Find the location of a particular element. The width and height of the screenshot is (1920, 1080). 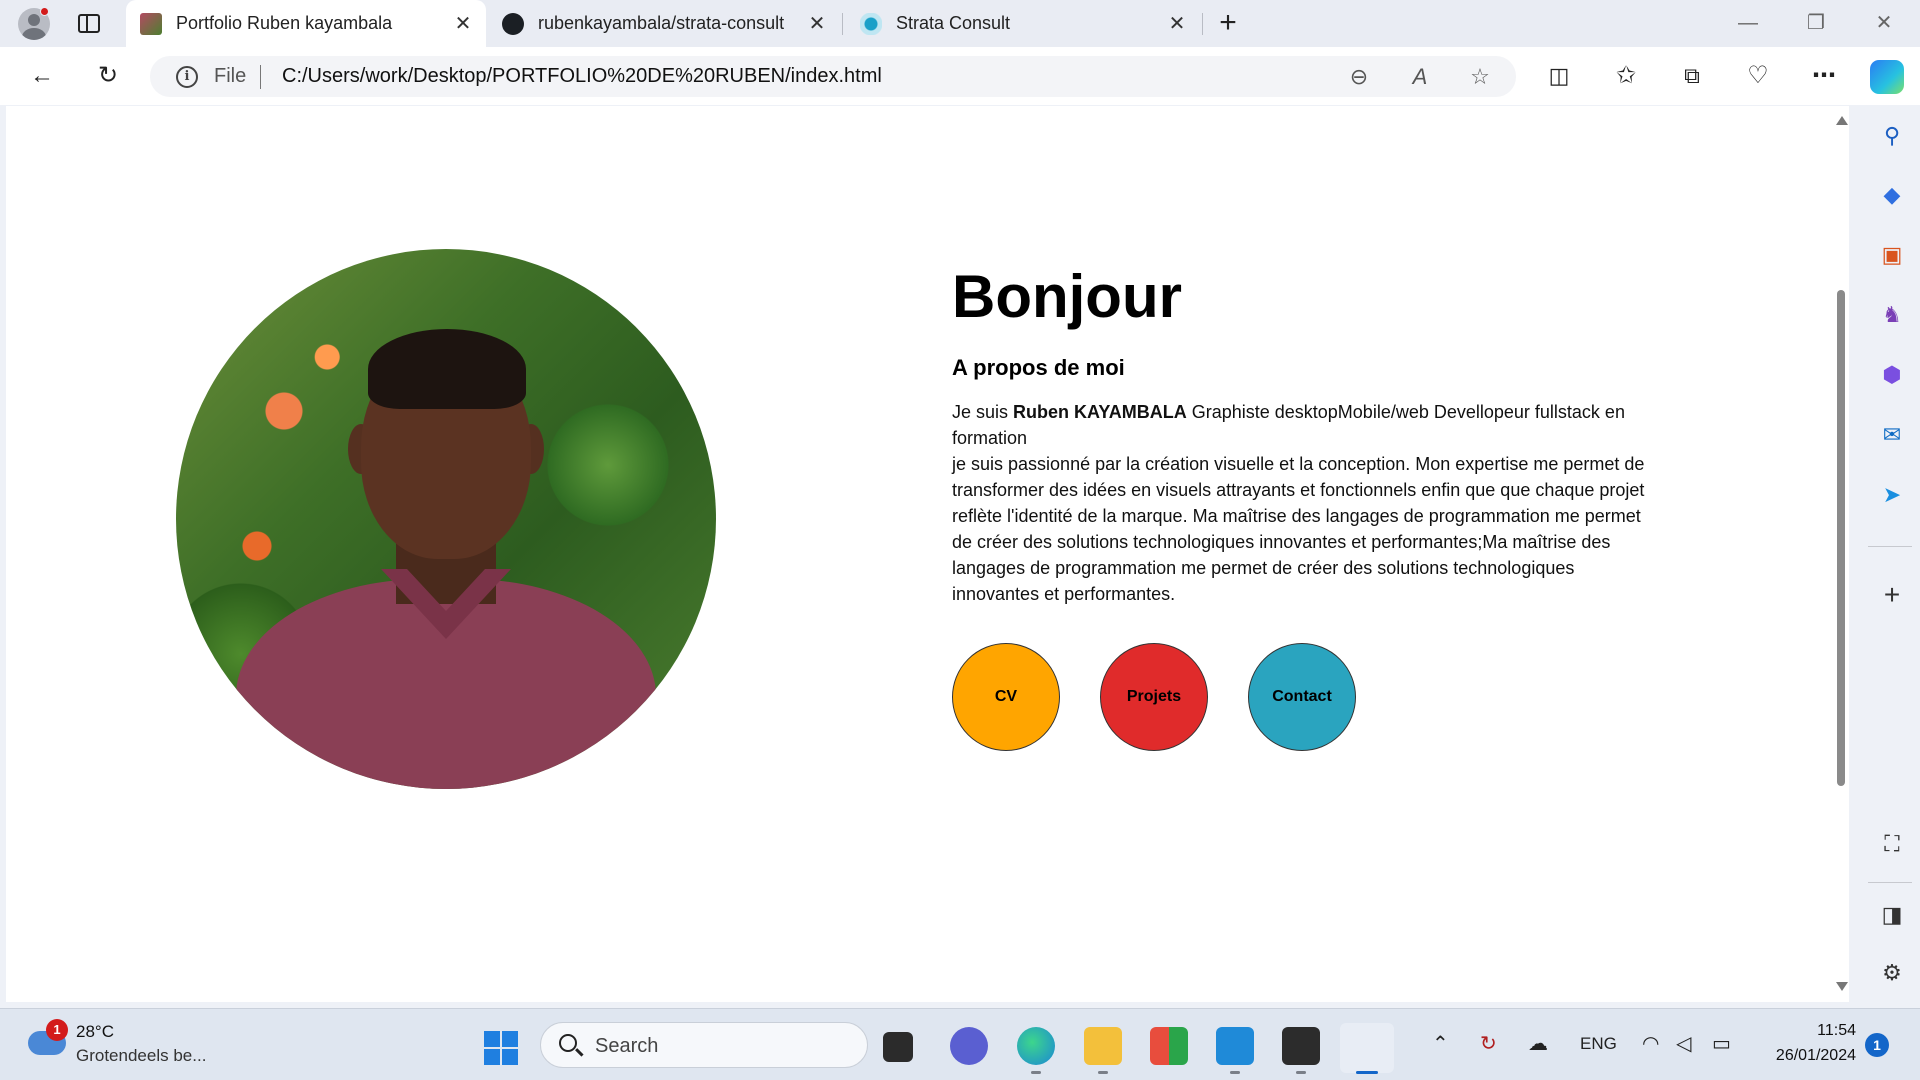

tab-title: Strata Consult is located at coordinates (953, 23).